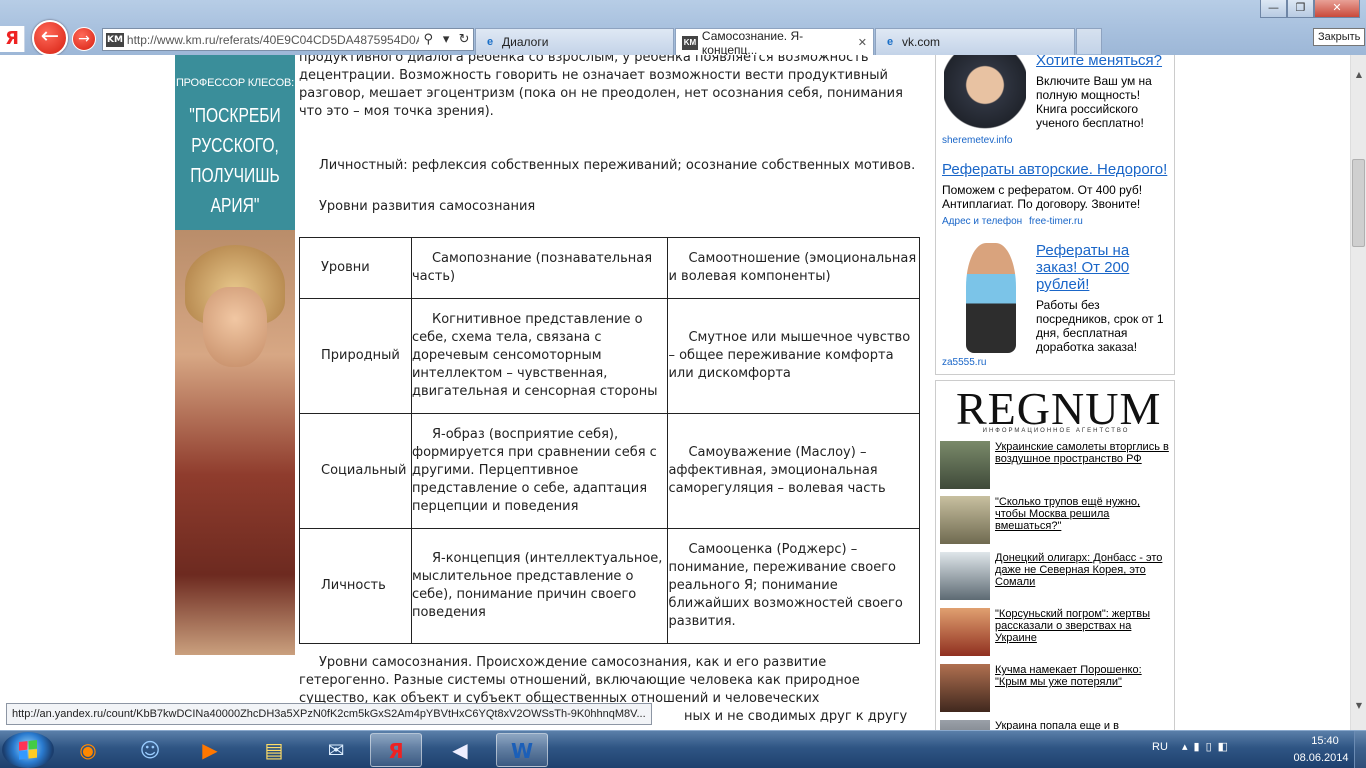 This screenshot has width=1366, height=768. What do you see at coordinates (574, 41) in the screenshot?
I see `tab-dialogs: e Диалоги` at bounding box center [574, 41].